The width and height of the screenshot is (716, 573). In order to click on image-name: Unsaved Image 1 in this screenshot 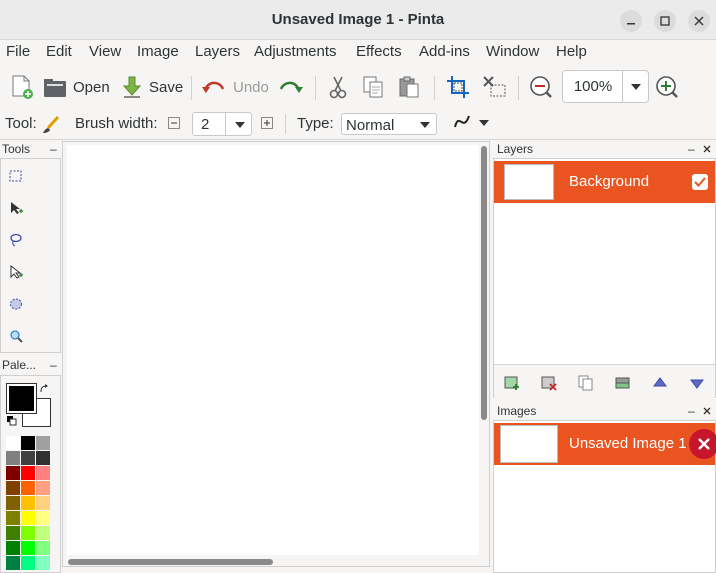, I will do `click(628, 443)`.